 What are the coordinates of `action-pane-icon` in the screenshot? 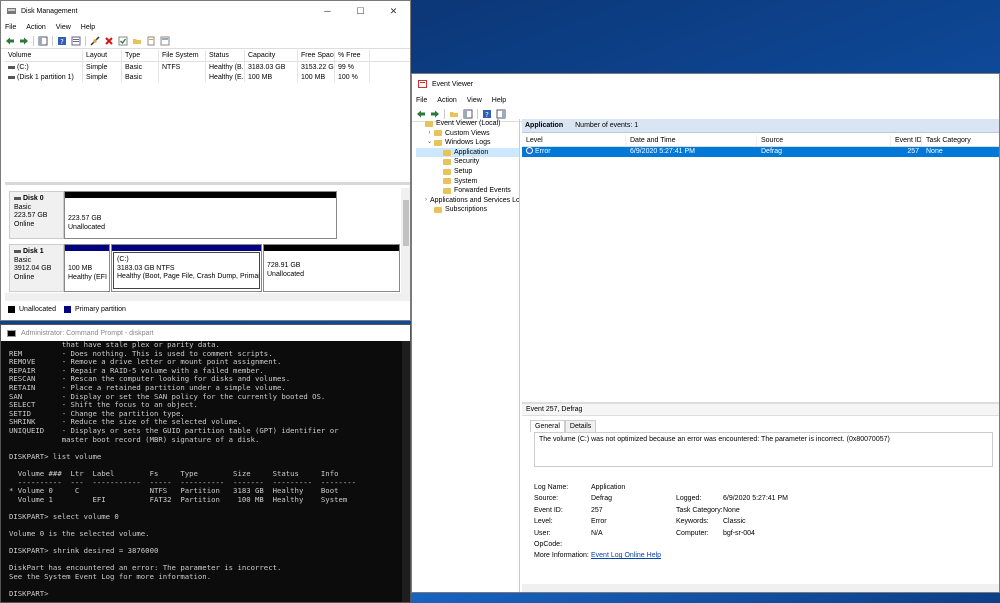 It's located at (501, 114).